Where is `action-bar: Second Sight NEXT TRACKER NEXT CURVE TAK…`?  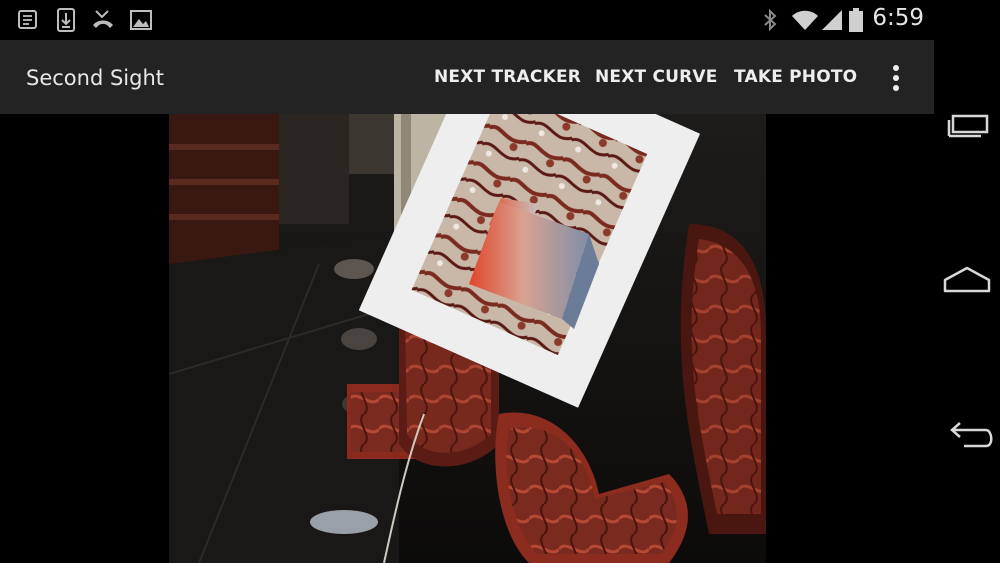
action-bar: Second Sight NEXT TRACKER NEXT CURVE TAK… is located at coordinates (467, 77).